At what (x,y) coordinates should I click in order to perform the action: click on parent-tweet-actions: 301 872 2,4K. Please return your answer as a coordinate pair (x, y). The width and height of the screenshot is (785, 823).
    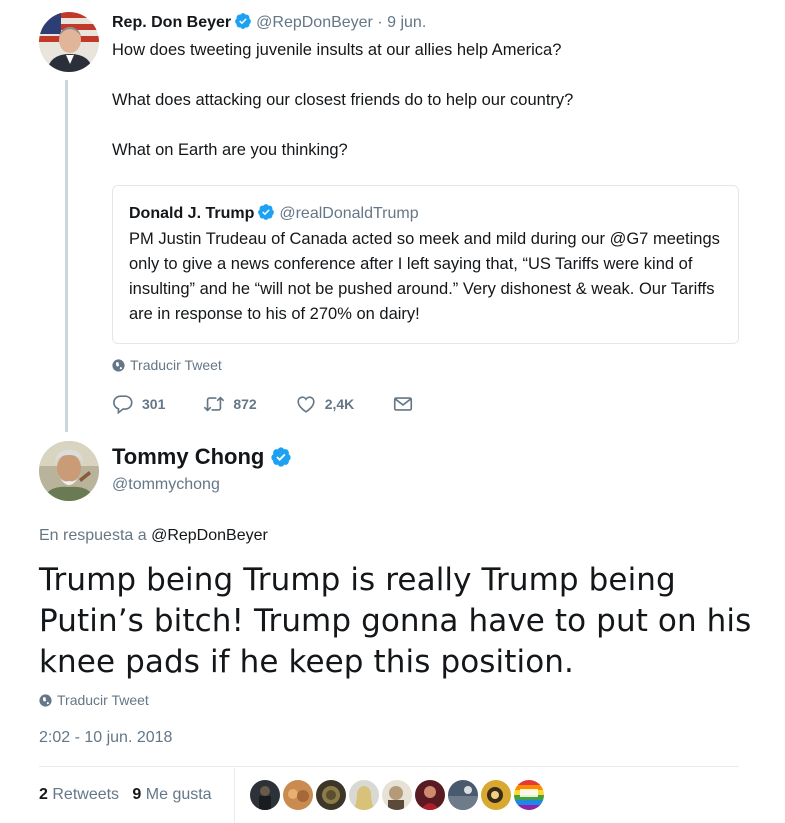
    Looking at the image, I should click on (282, 404).